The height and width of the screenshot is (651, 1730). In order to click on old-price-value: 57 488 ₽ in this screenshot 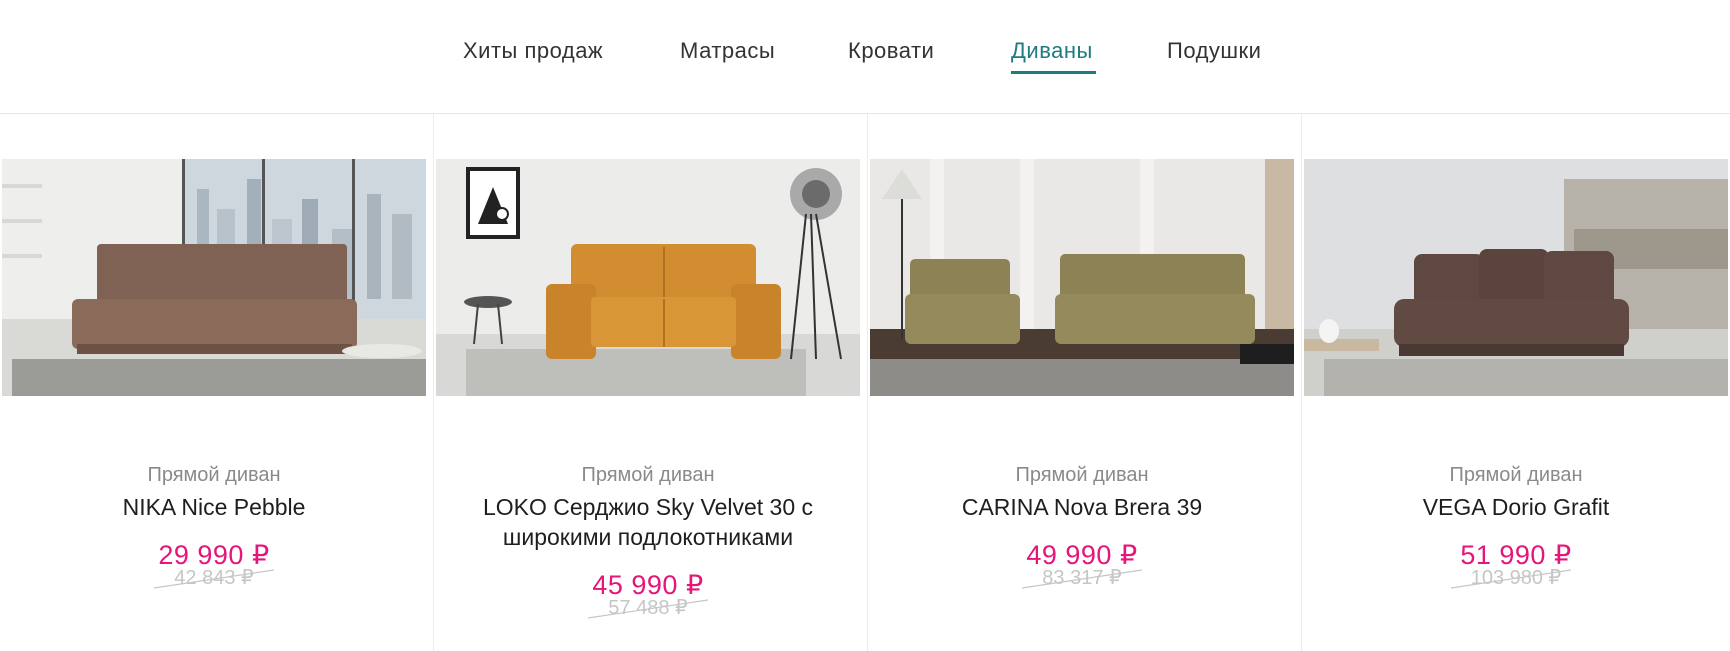, I will do `click(648, 608)`.